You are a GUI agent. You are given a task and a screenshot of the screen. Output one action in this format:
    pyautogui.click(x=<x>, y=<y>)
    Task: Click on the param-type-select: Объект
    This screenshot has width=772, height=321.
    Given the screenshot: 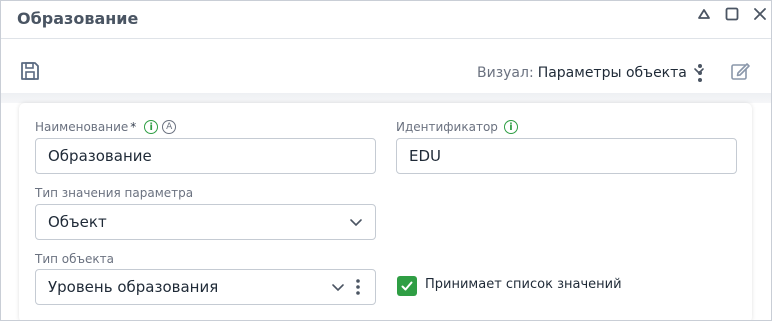 What is the action you would take?
    pyautogui.click(x=205, y=222)
    